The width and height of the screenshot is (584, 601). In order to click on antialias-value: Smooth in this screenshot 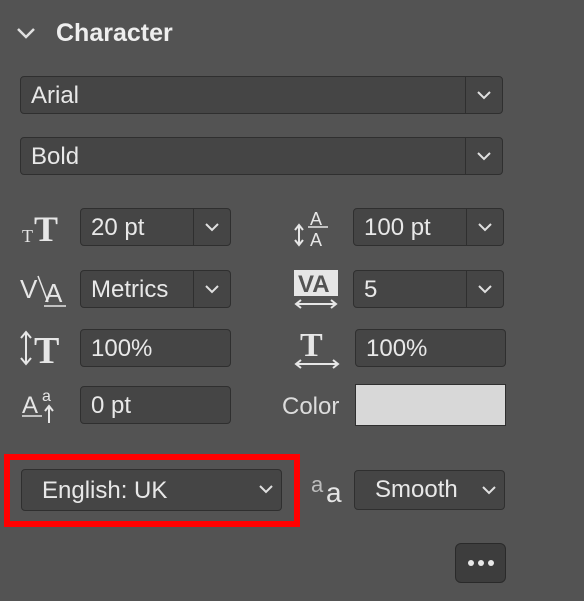, I will do `click(416, 489)`.